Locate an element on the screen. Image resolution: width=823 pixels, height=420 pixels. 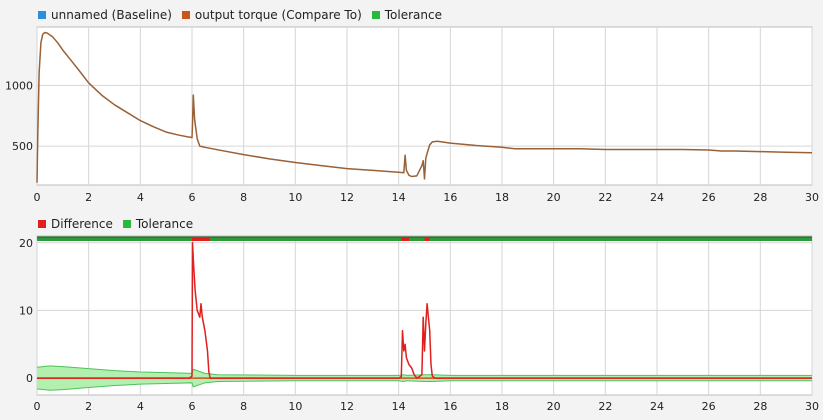
y-tick-label: 10 is located at coordinates (26, 310).